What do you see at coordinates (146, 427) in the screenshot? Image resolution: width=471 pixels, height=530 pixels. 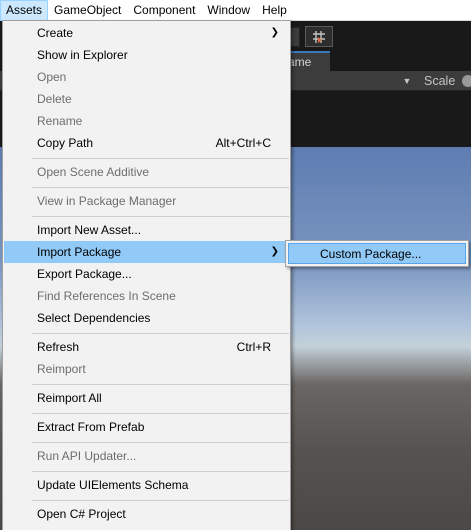 I see `menu-item-extract-from-prefab: Extract From Prefab` at bounding box center [146, 427].